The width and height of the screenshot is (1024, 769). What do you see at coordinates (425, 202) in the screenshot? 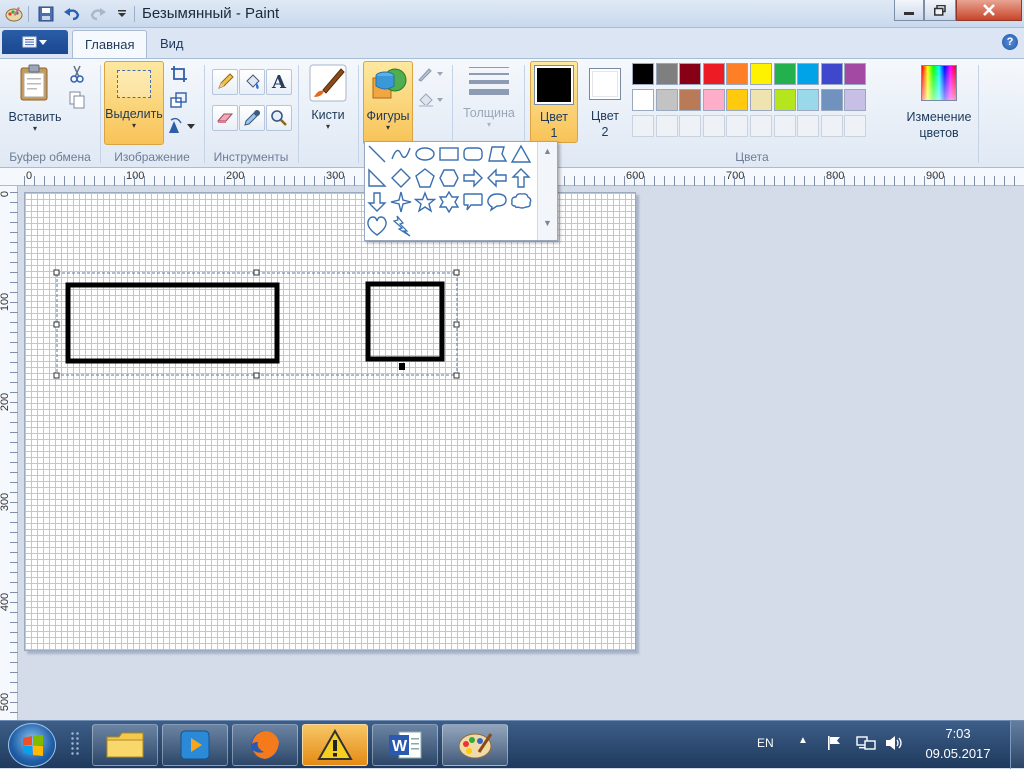
I see `five-point-star-icon` at bounding box center [425, 202].